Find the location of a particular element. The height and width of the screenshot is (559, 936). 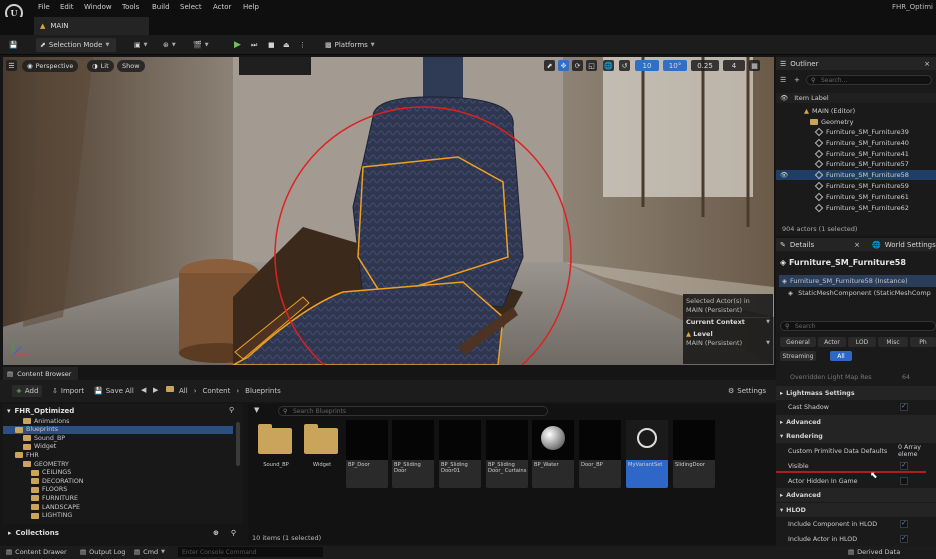

details-category: ▸ Lightmass Settings is located at coordinates (856, 393).